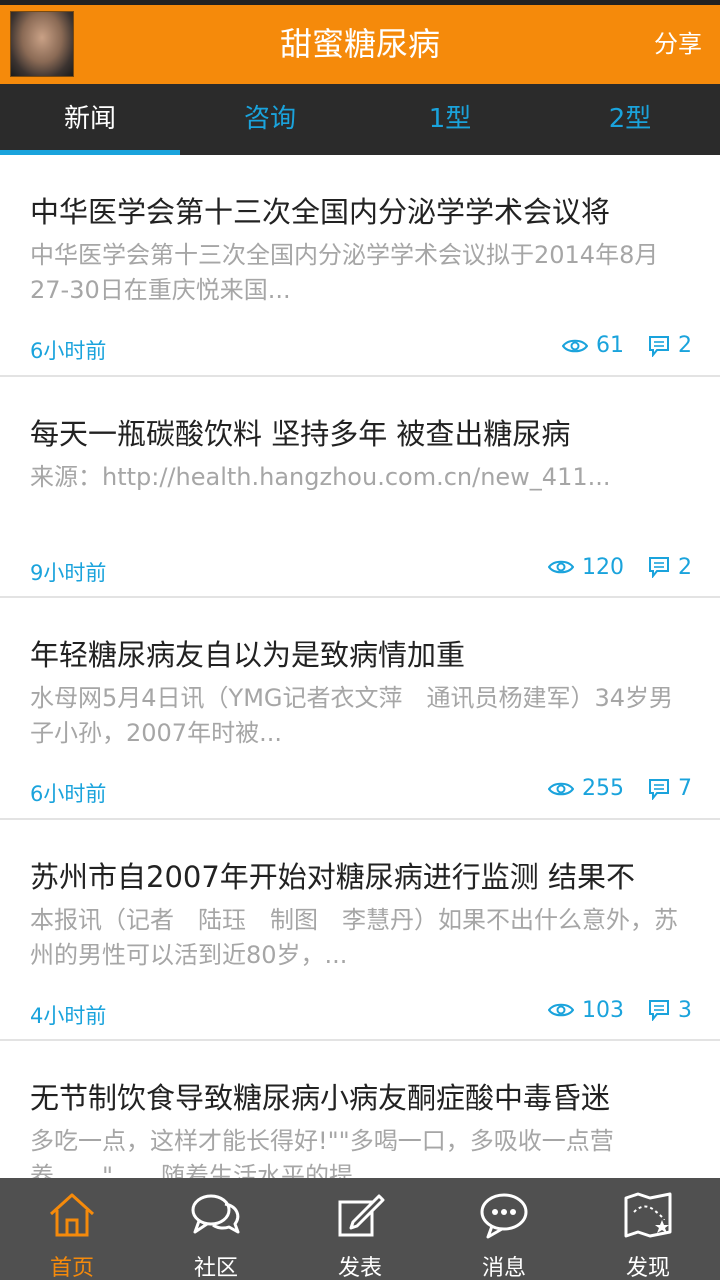 The height and width of the screenshot is (1280, 720). Describe the element at coordinates (610, 345) in the screenshot. I see `view-count: 61` at that location.